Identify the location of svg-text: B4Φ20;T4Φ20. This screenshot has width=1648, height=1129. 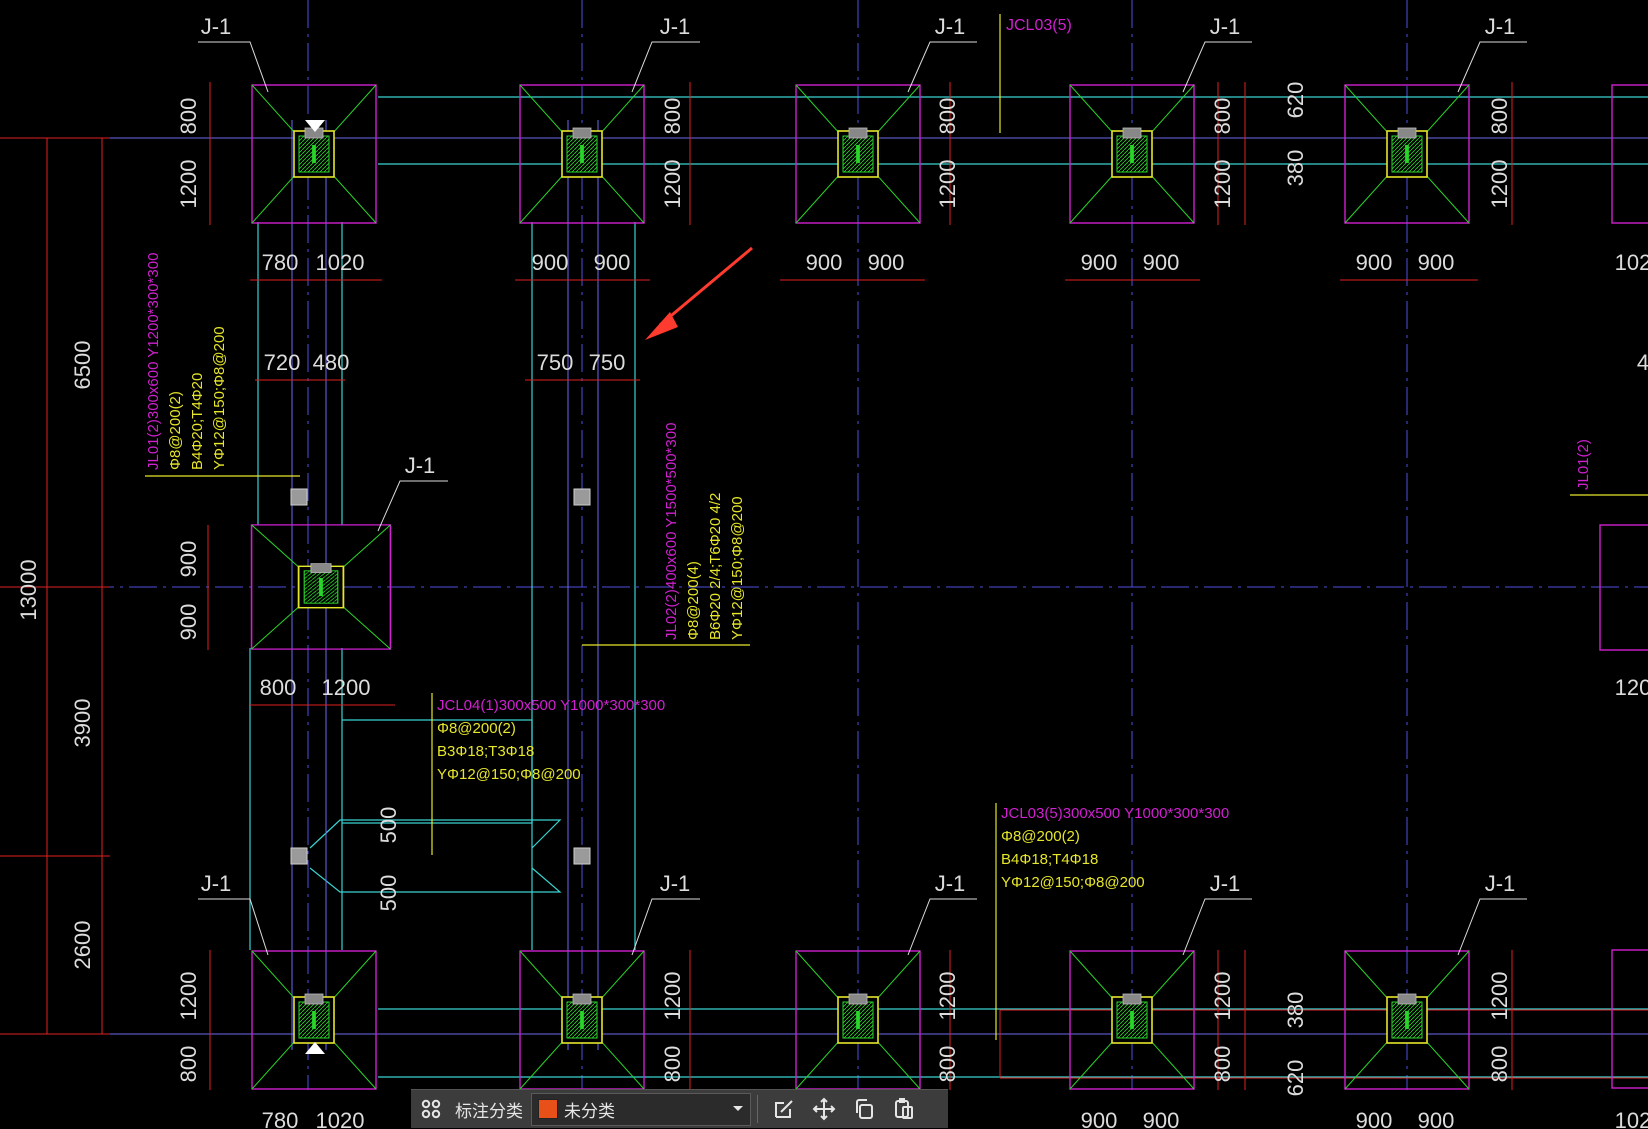
(197, 421).